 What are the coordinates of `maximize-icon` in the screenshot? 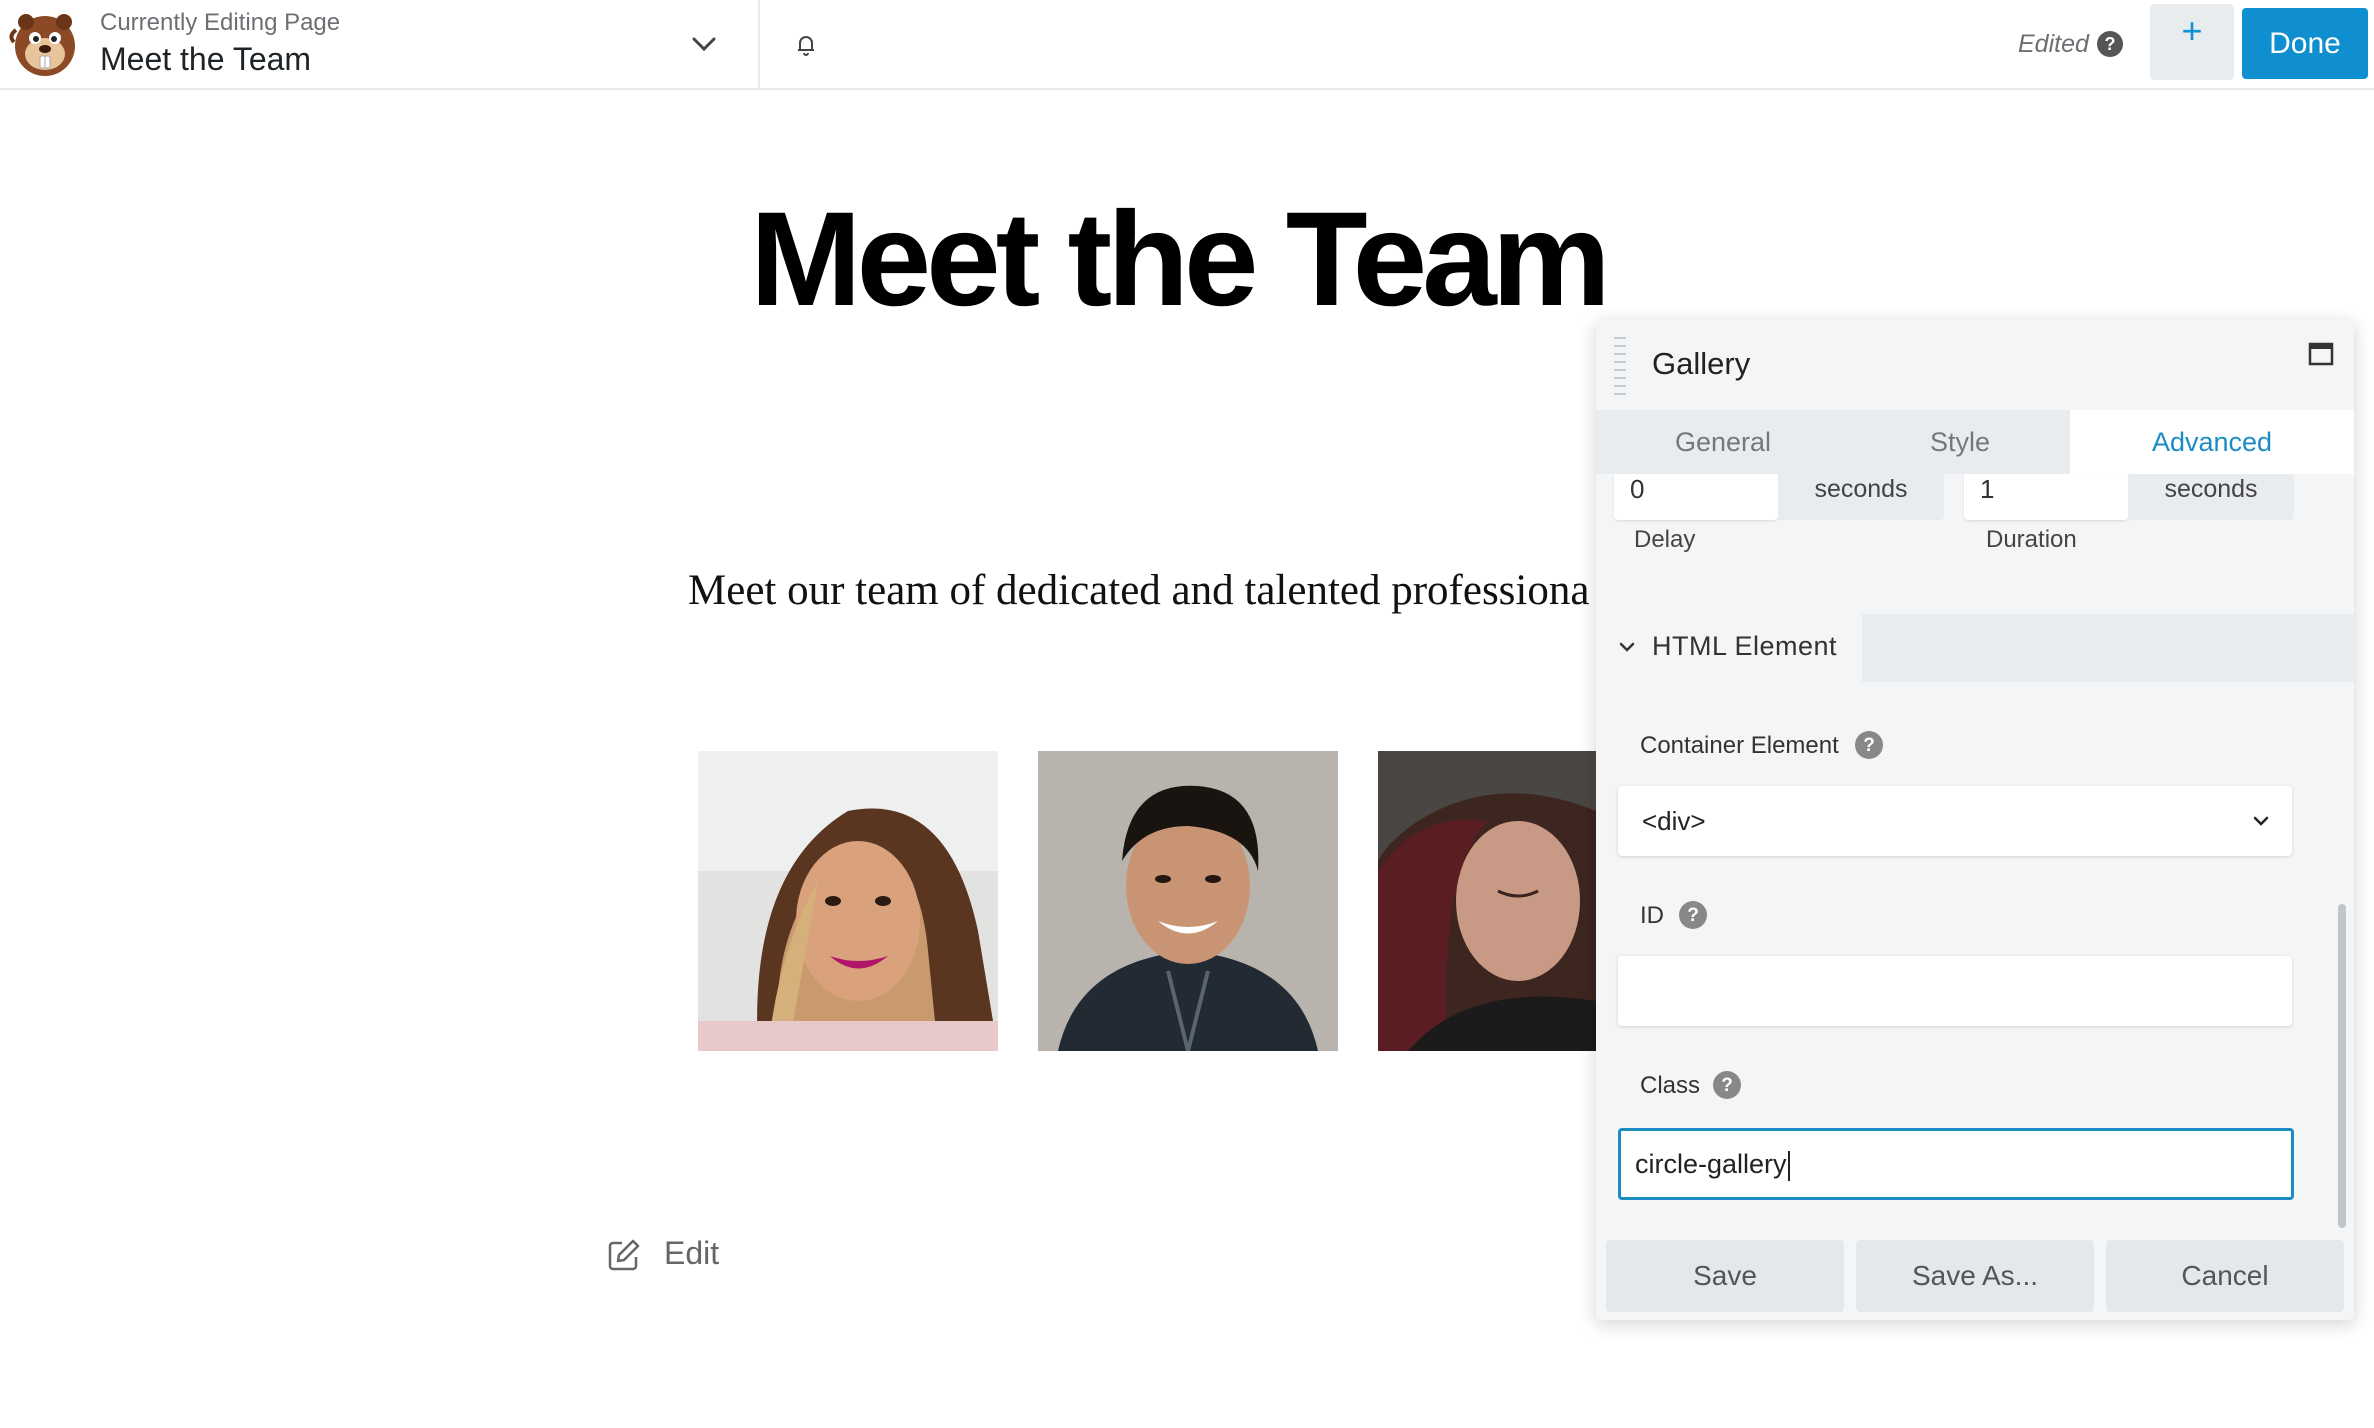 It's located at (2321, 354).